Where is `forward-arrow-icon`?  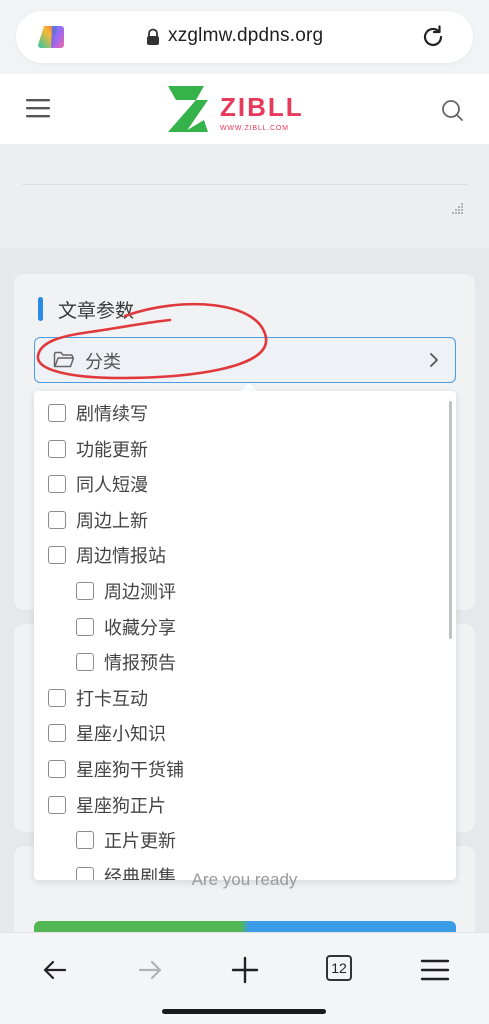 forward-arrow-icon is located at coordinates (150, 970).